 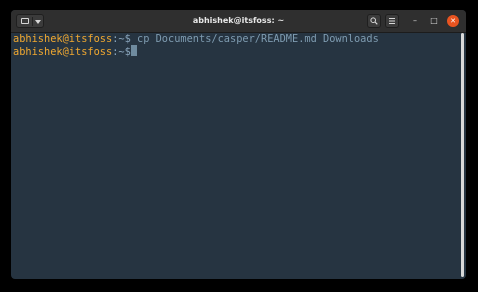 I want to click on terminal-menu-button, so click(x=30, y=21).